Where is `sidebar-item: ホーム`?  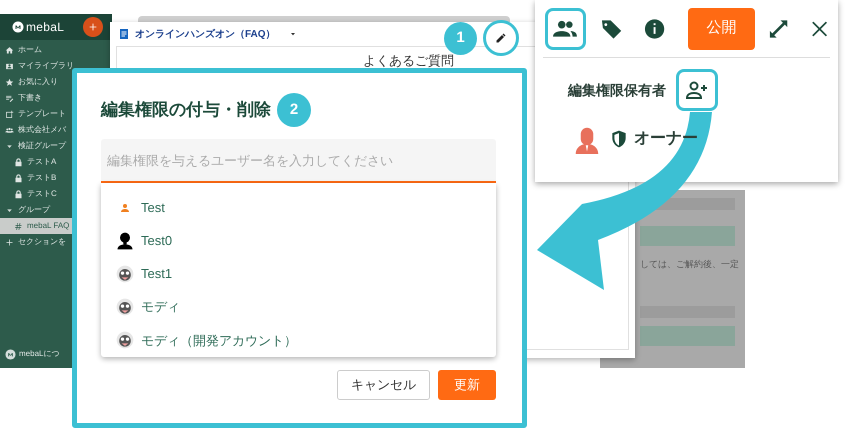
sidebar-item: ホーム is located at coordinates (56, 50).